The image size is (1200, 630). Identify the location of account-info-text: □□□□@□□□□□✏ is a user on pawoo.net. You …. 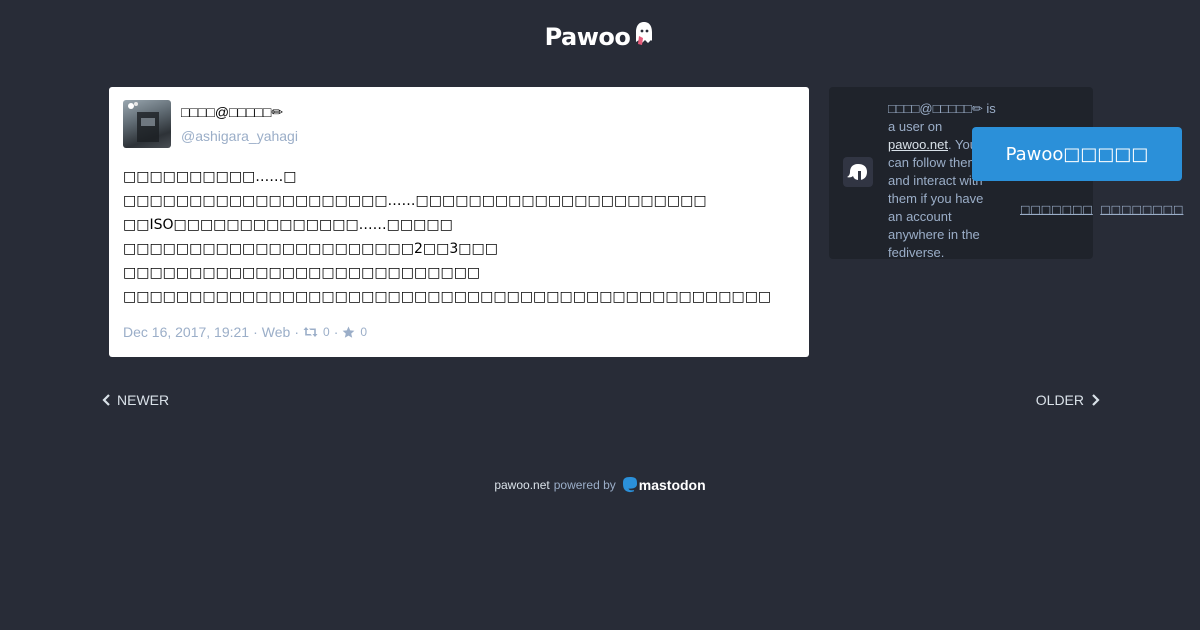
(944, 181).